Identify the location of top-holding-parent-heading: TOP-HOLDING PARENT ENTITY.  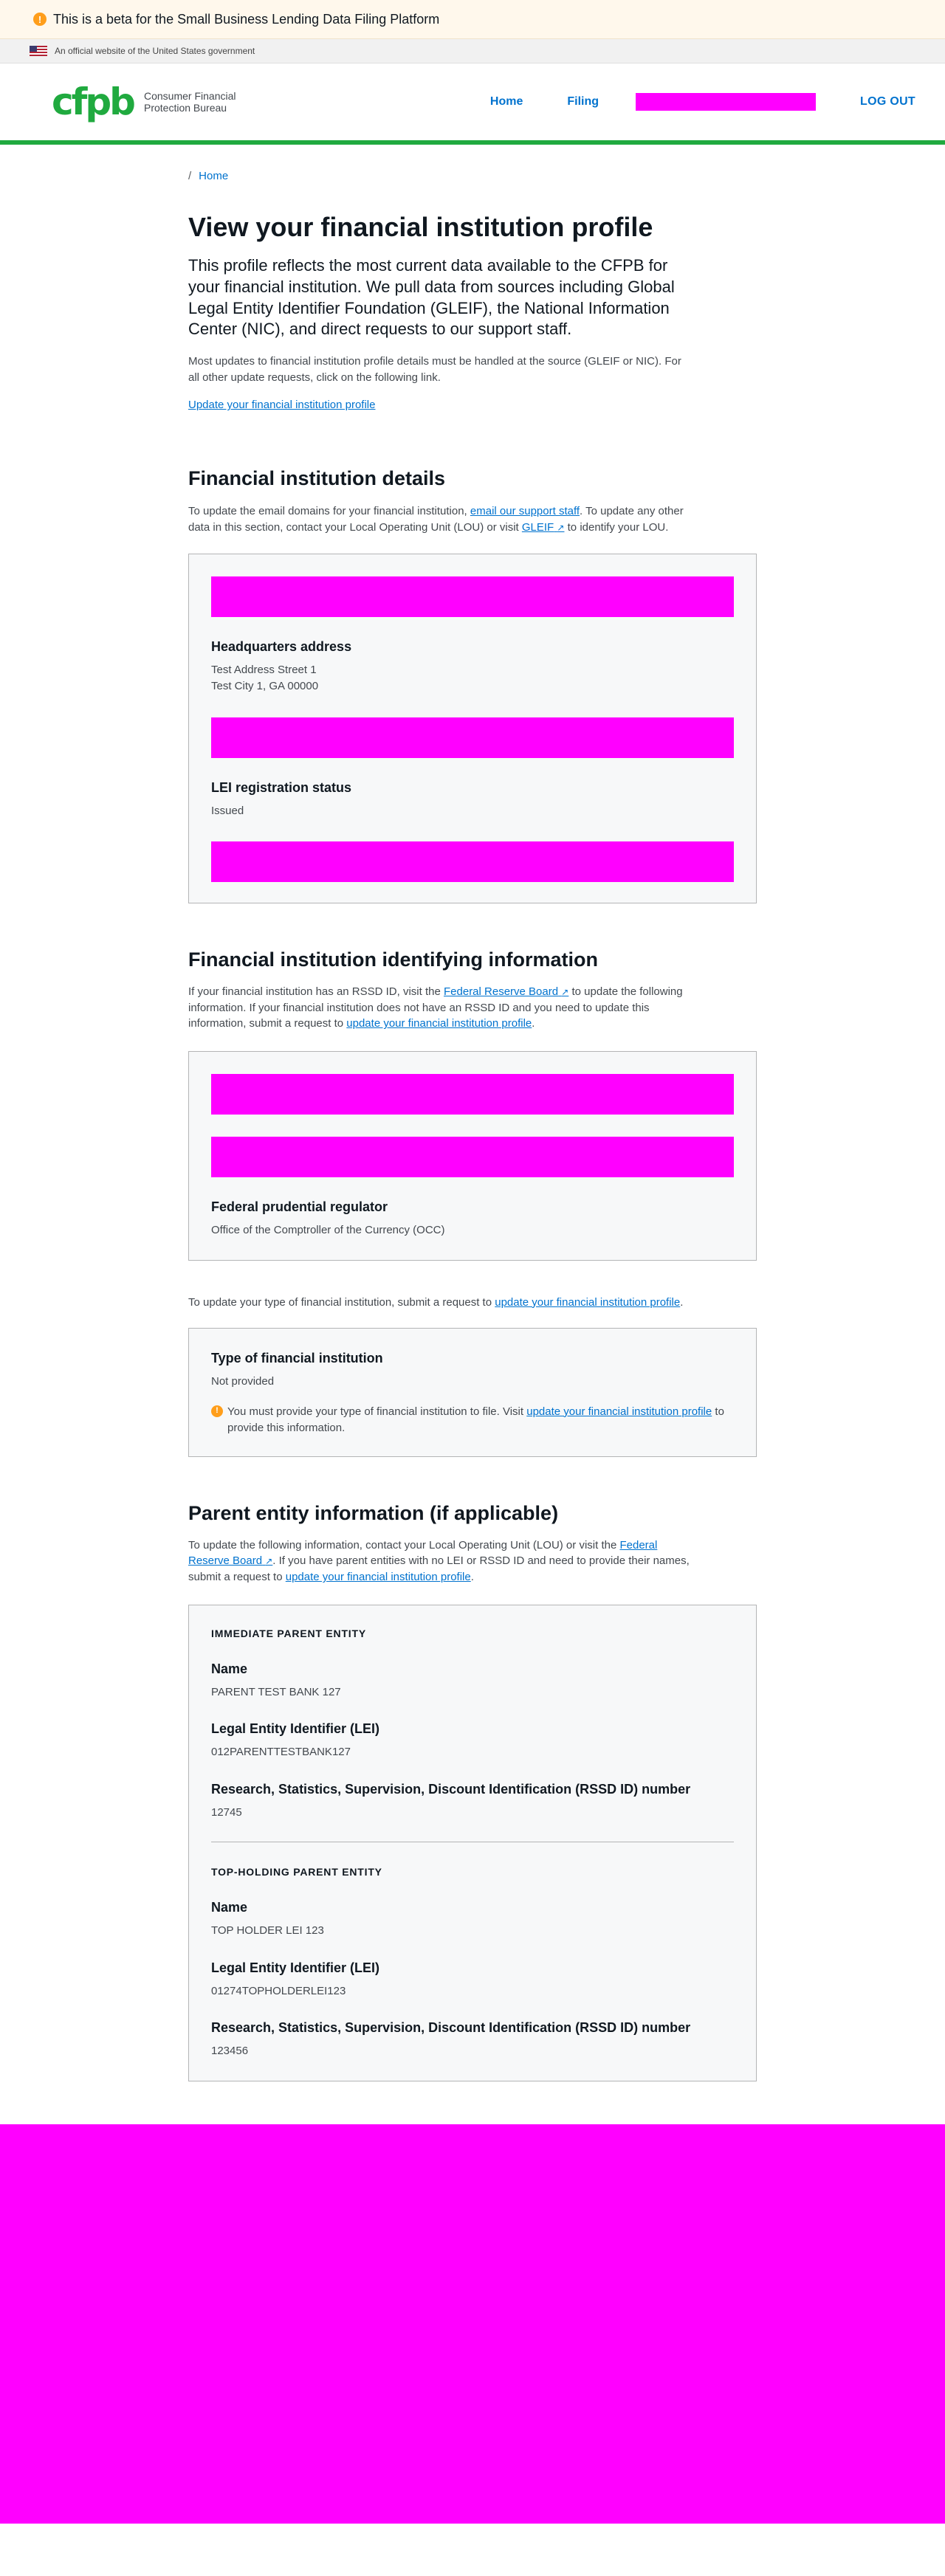
(296, 1872).